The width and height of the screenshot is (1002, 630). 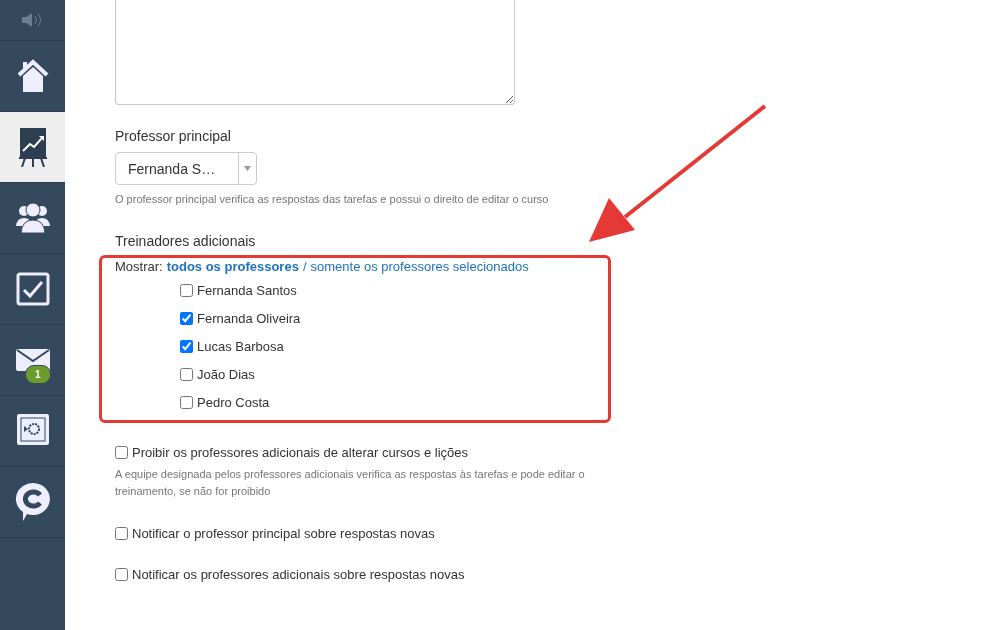 What do you see at coordinates (32, 218) in the screenshot?
I see `people-icon` at bounding box center [32, 218].